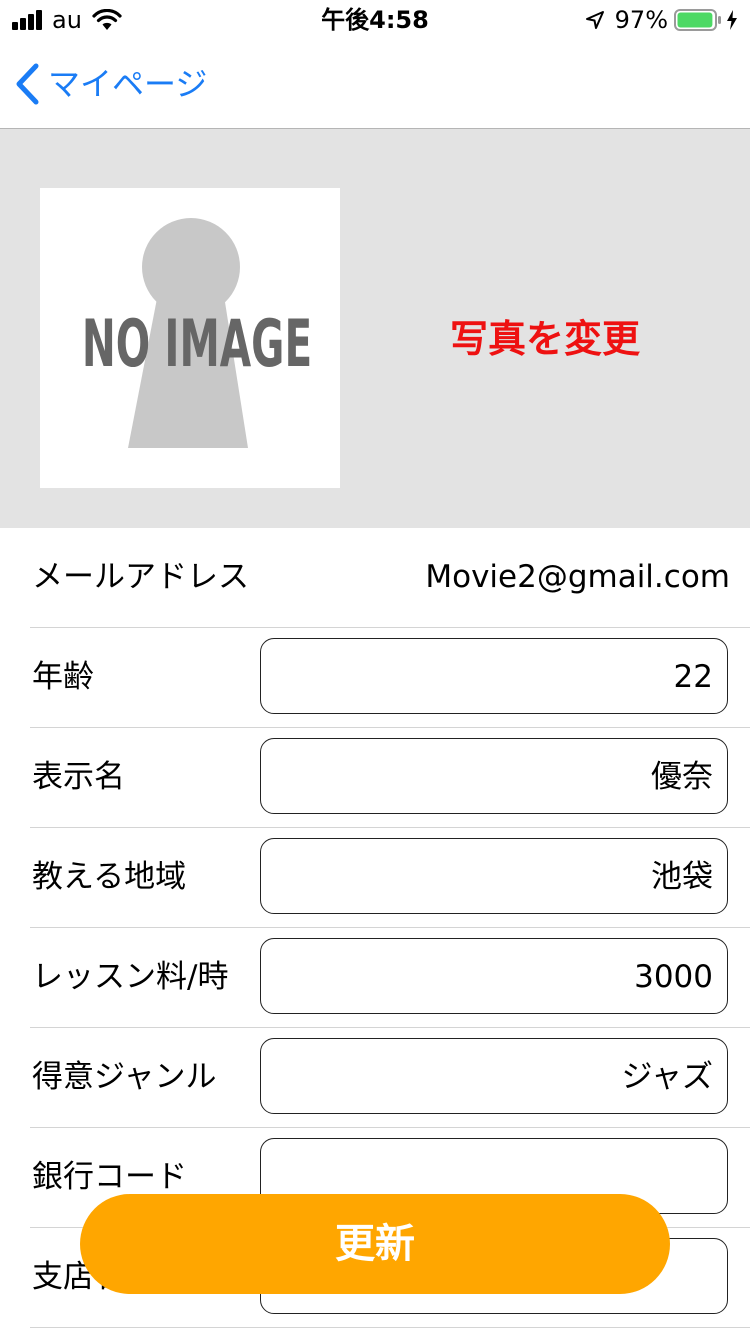  What do you see at coordinates (494, 776) in the screenshot?
I see `display-name-input: 優奈` at bounding box center [494, 776].